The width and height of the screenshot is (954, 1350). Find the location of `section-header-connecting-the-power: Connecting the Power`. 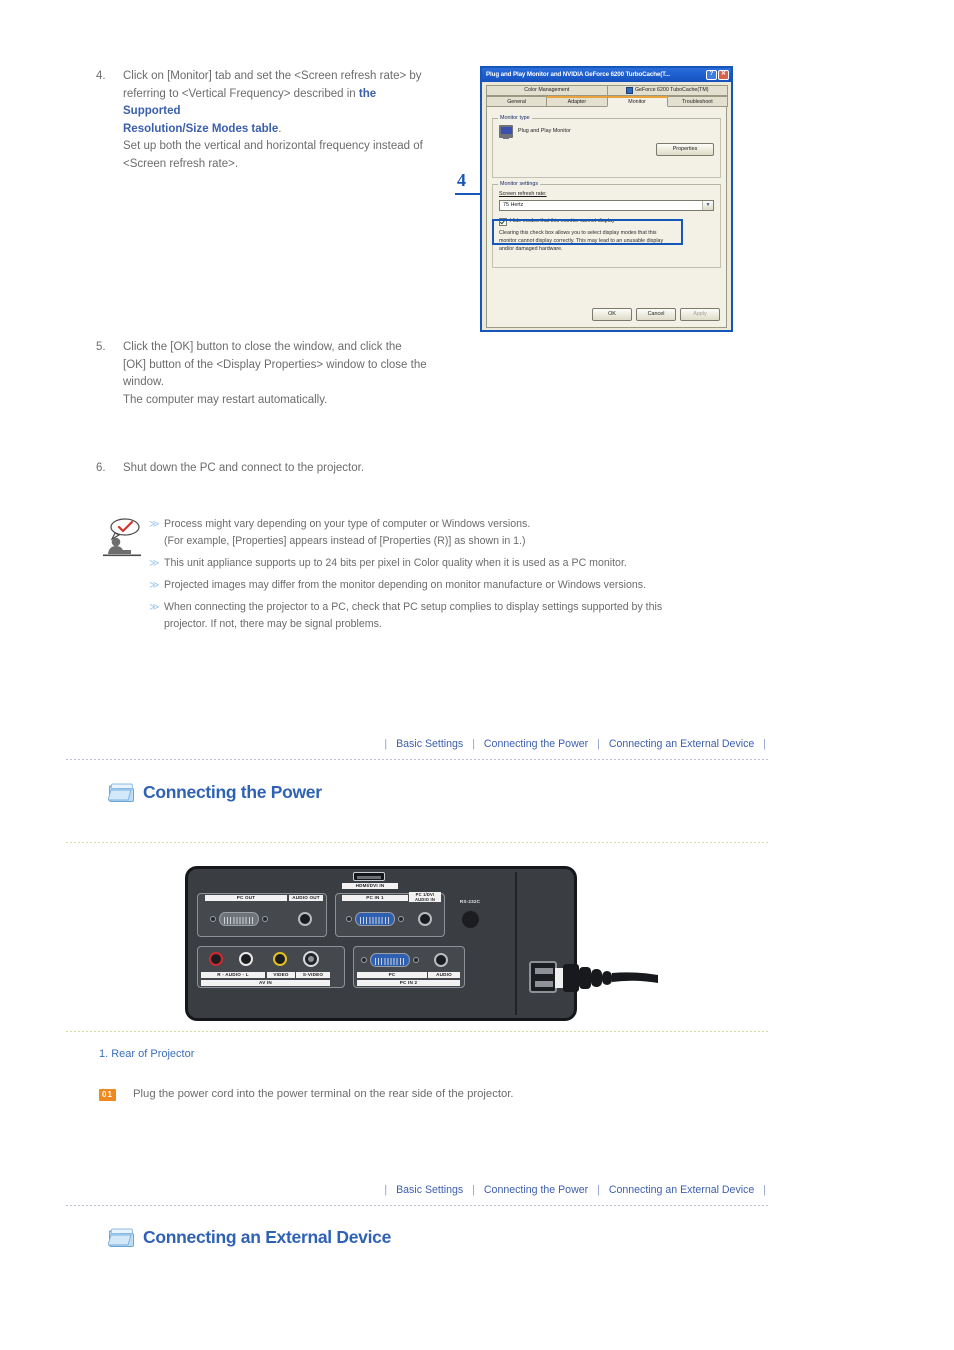

section-header-connecting-the-power: Connecting the Power is located at coordinates (214, 792).